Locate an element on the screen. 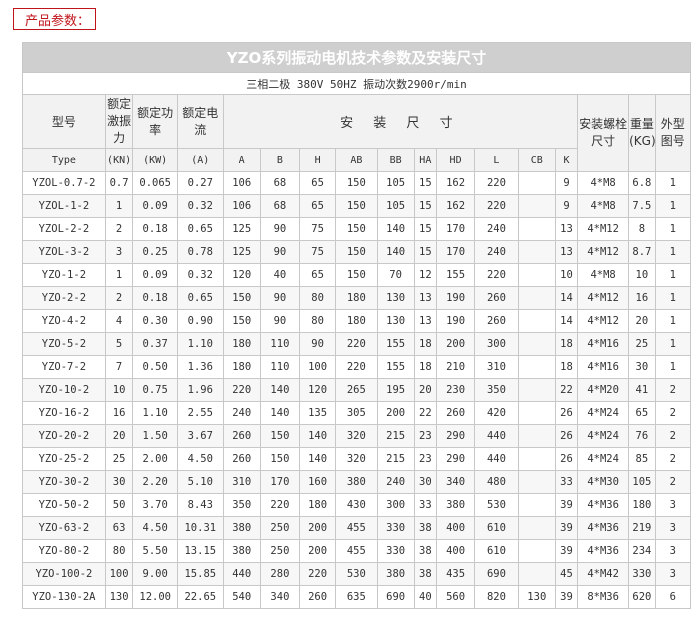 The image size is (699, 621). table-cell: 1.50 is located at coordinates (155, 436).